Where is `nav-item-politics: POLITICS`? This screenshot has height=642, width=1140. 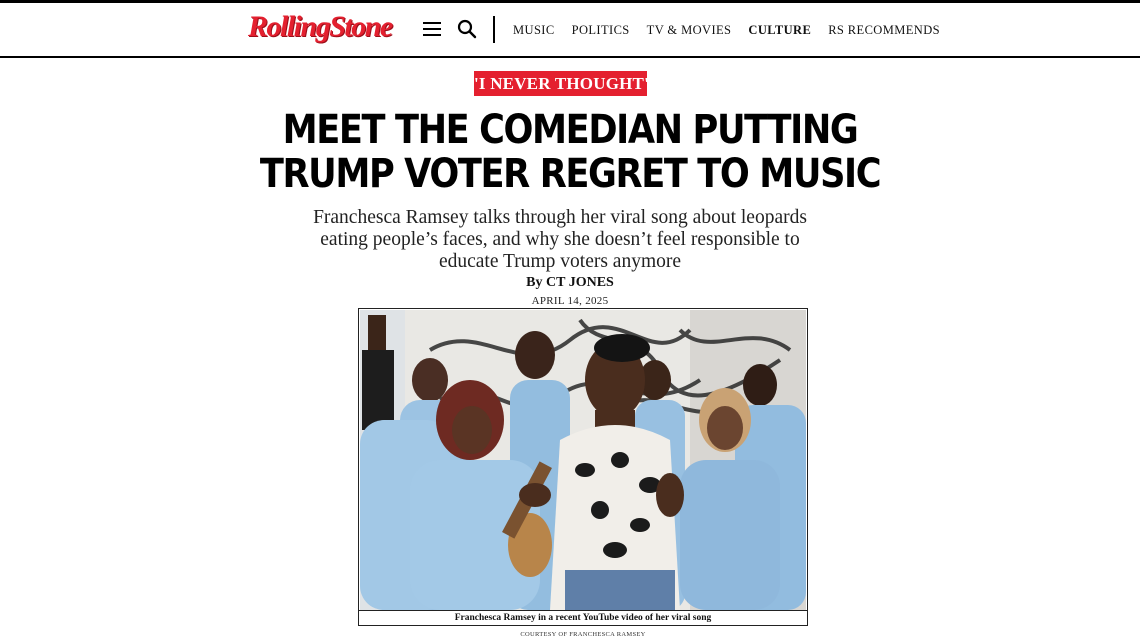
nav-item-politics: POLITICS is located at coordinates (601, 30).